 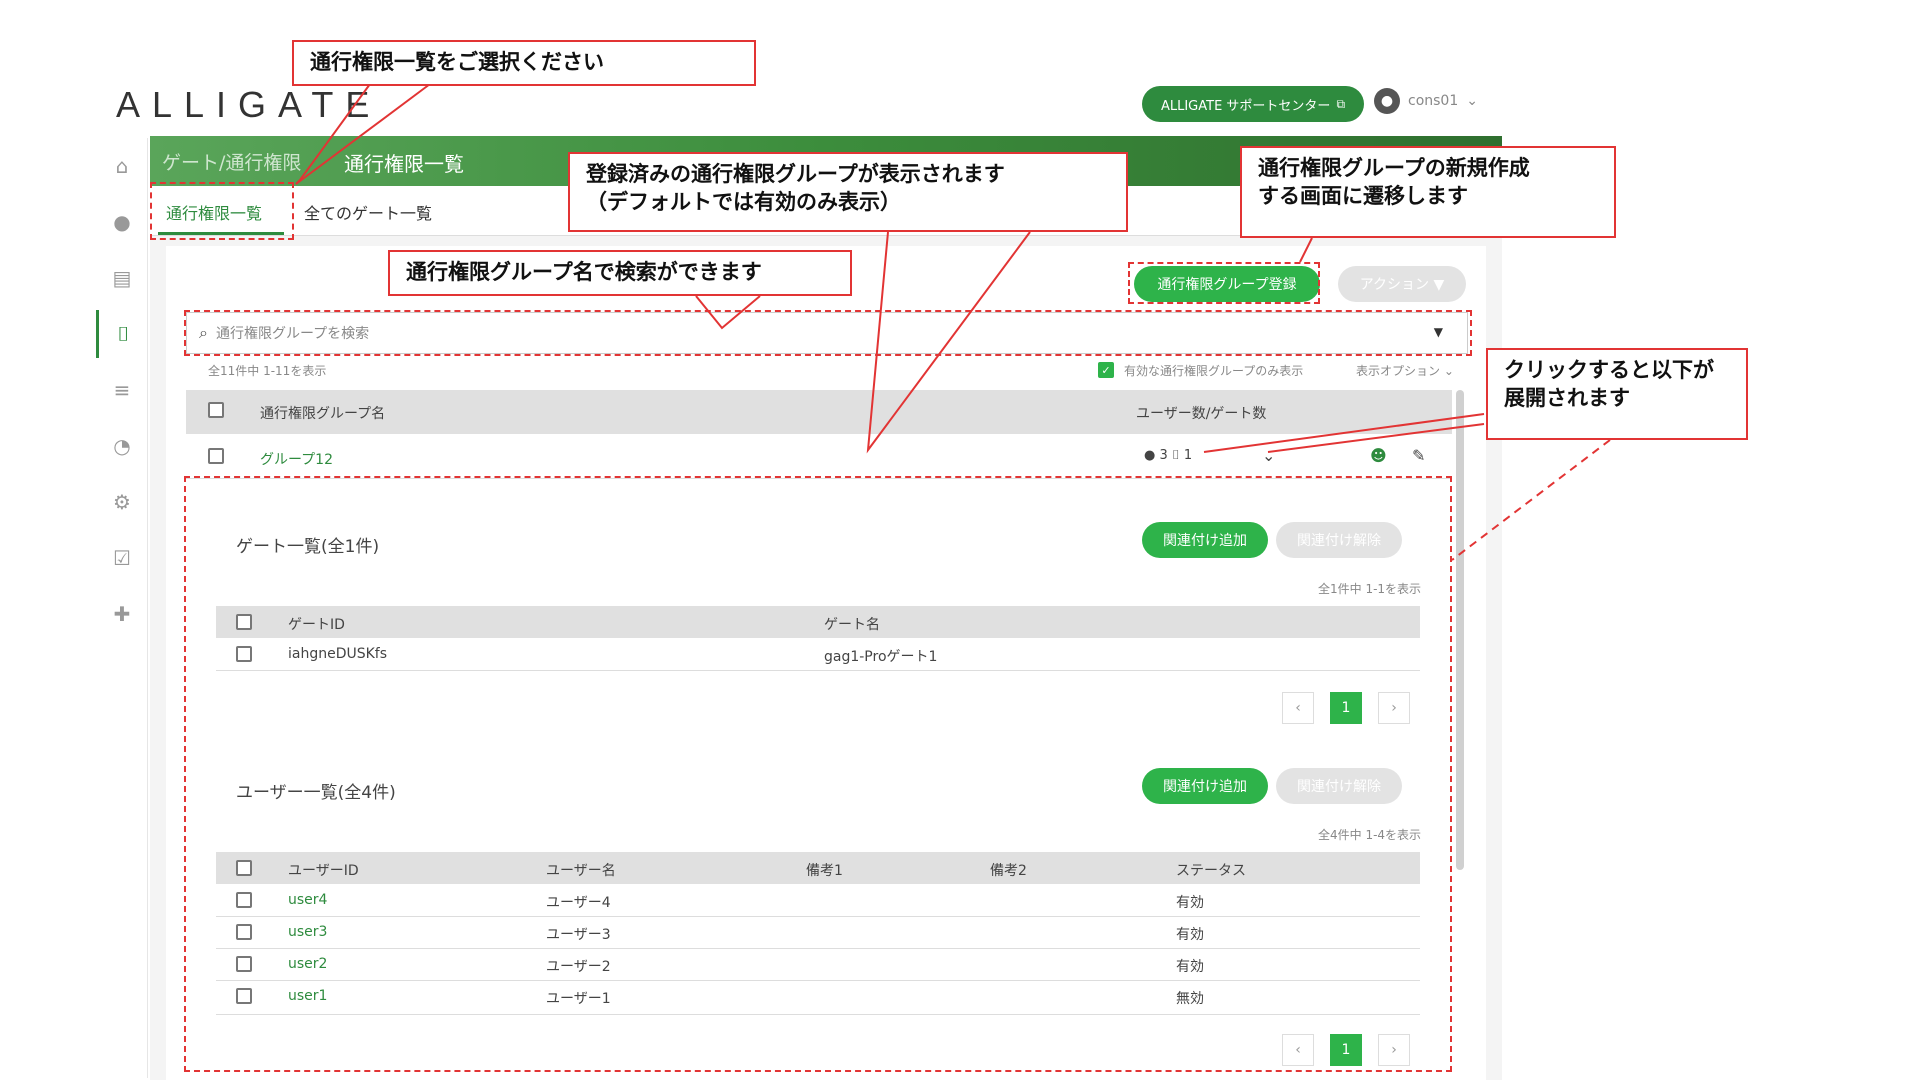 I want to click on count-header: ユーザー数/ゲート数, so click(x=1201, y=414).